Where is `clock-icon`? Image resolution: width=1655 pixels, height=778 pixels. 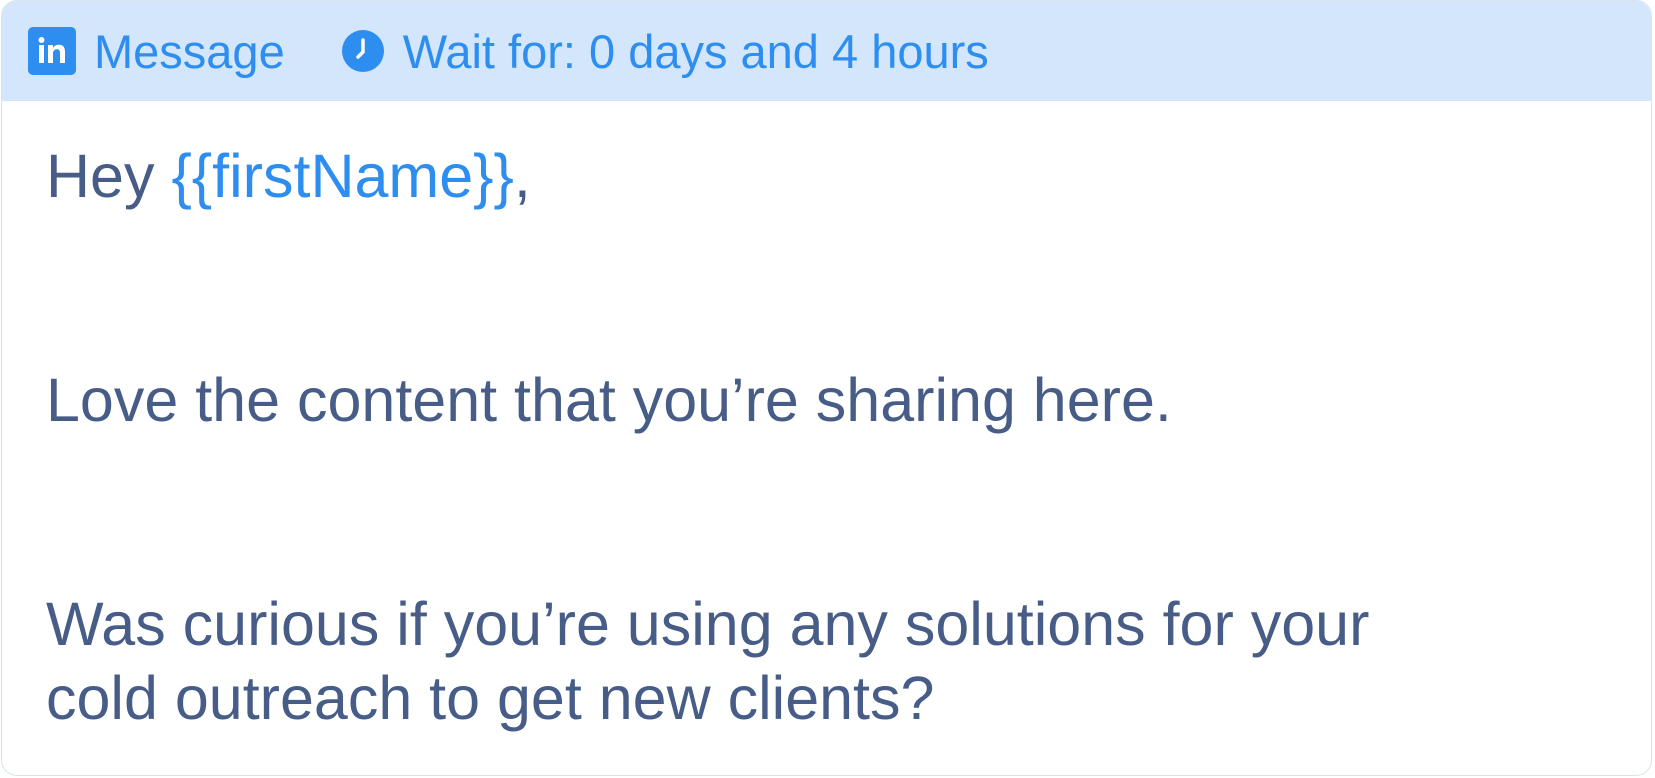
clock-icon is located at coordinates (363, 51).